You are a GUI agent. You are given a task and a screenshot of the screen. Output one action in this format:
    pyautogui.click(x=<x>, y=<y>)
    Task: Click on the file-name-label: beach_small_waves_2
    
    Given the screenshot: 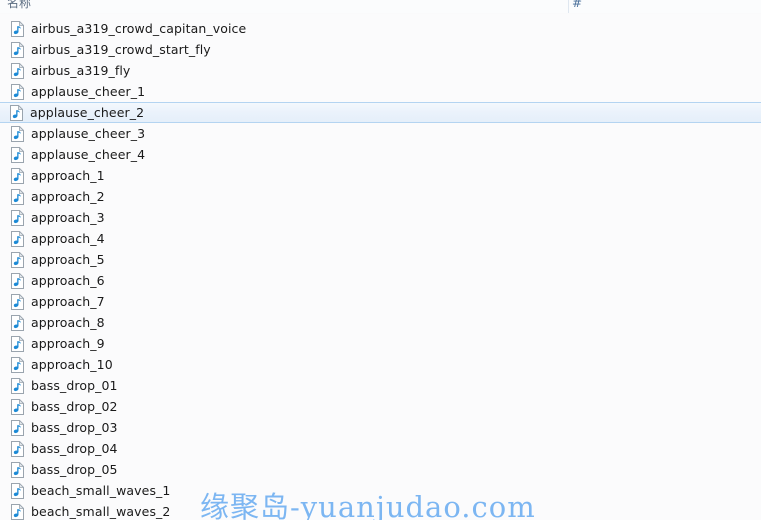 What is the action you would take?
    pyautogui.click(x=101, y=511)
    